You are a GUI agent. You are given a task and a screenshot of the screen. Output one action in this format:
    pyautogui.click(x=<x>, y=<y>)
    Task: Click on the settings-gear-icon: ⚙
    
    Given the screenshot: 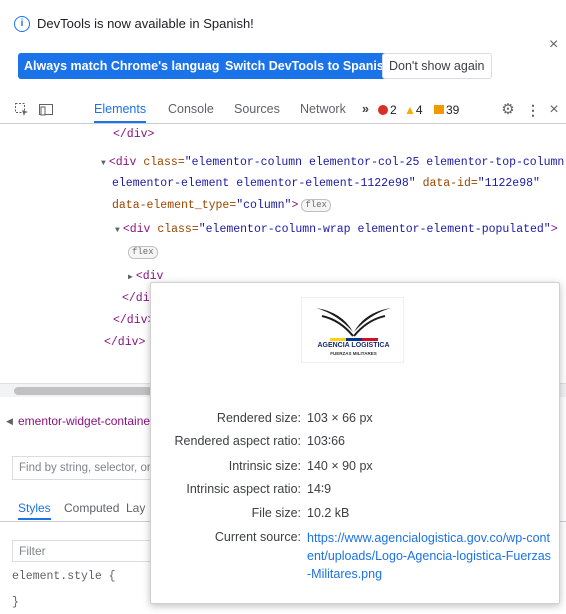 What is the action you would take?
    pyautogui.click(x=508, y=110)
    